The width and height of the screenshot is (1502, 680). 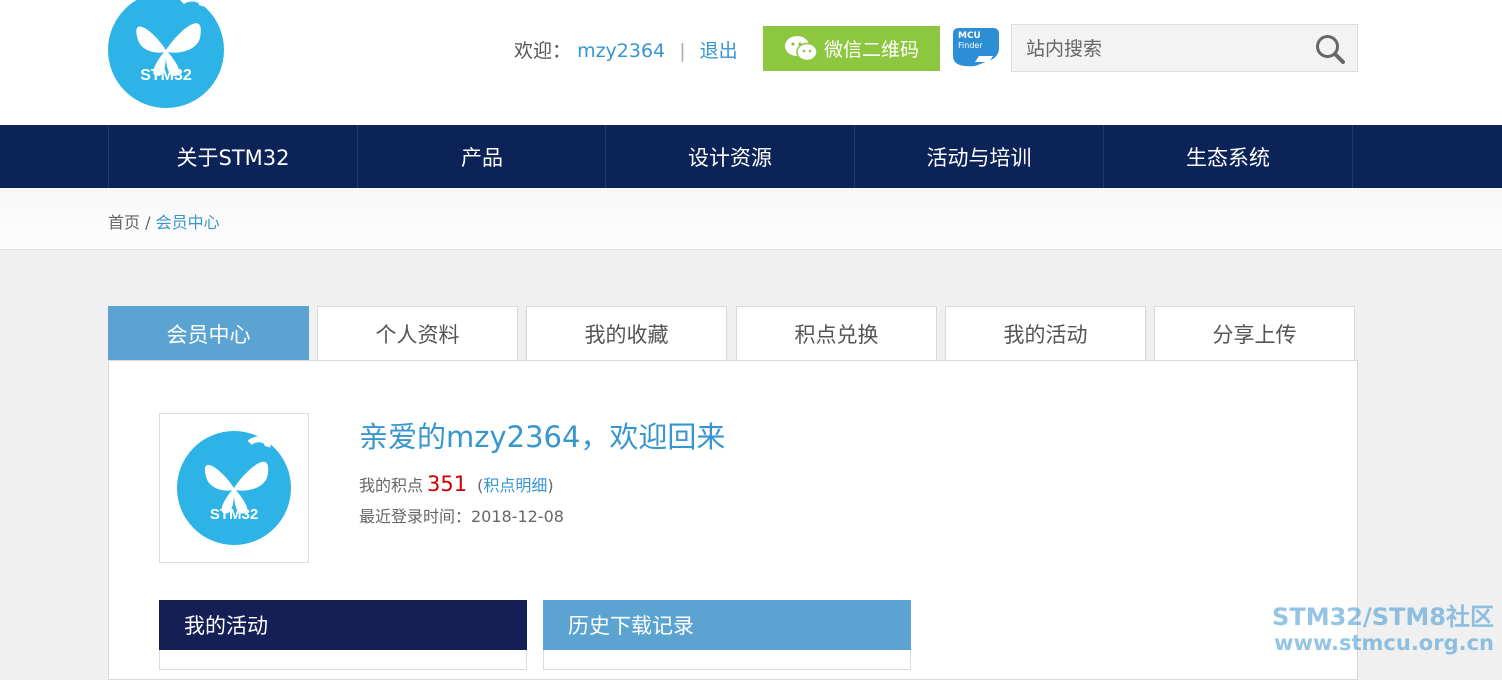 I want to click on welcome-label: 欢迎：, so click(x=543, y=51).